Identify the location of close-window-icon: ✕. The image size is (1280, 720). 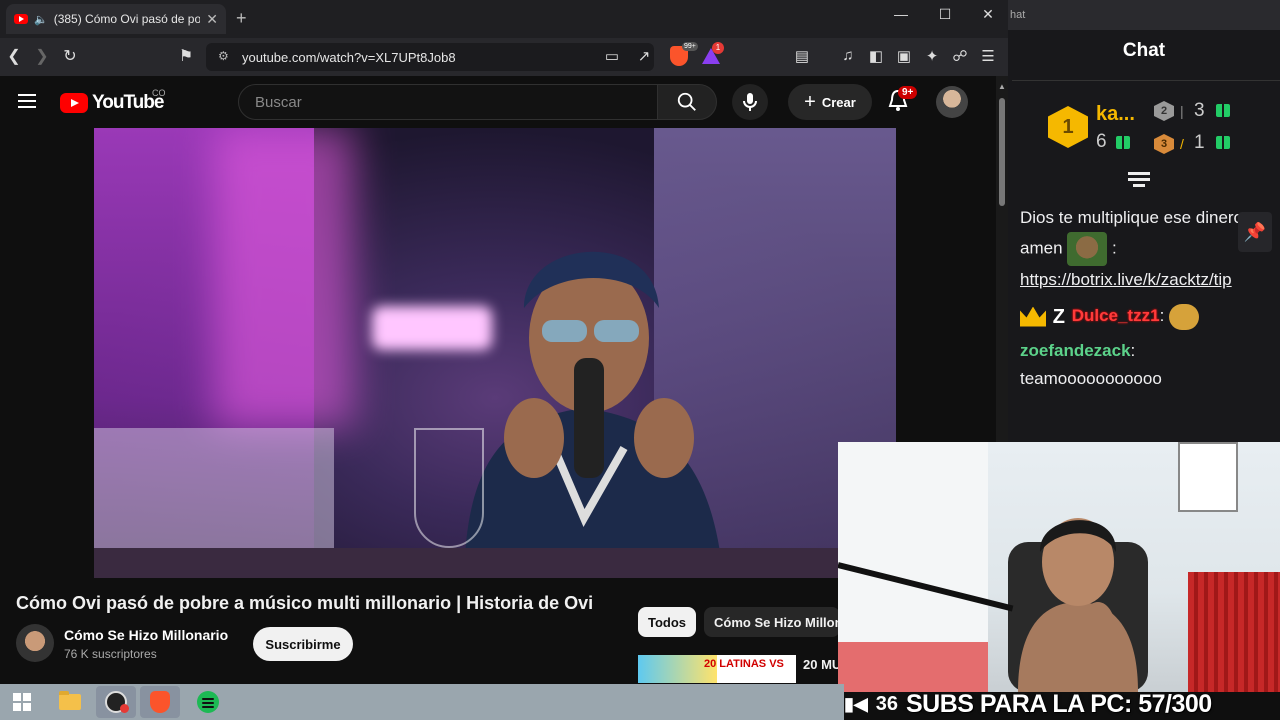
(988, 14).